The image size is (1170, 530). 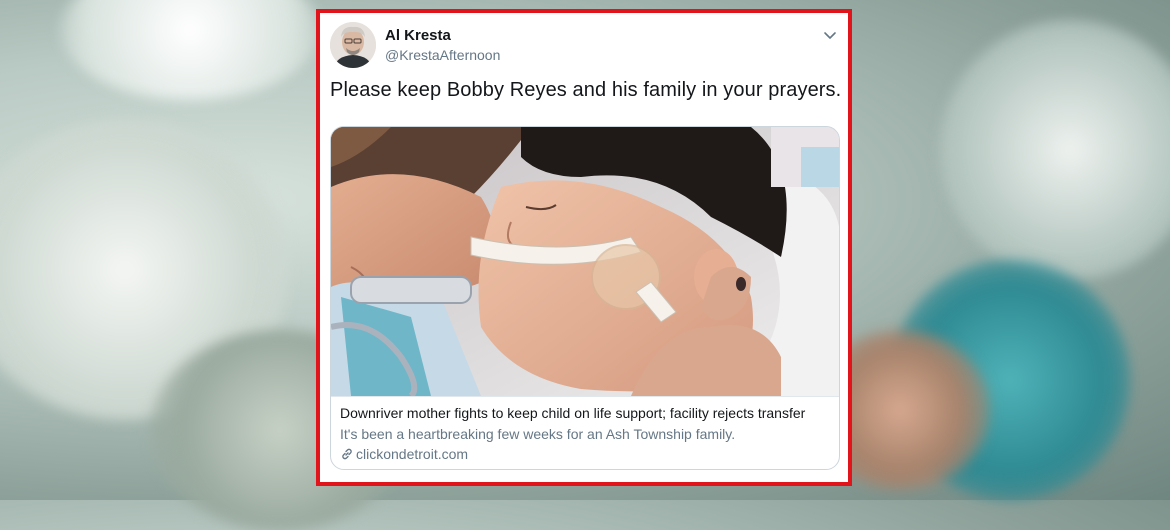 I want to click on link-icon, so click(x=347, y=454).